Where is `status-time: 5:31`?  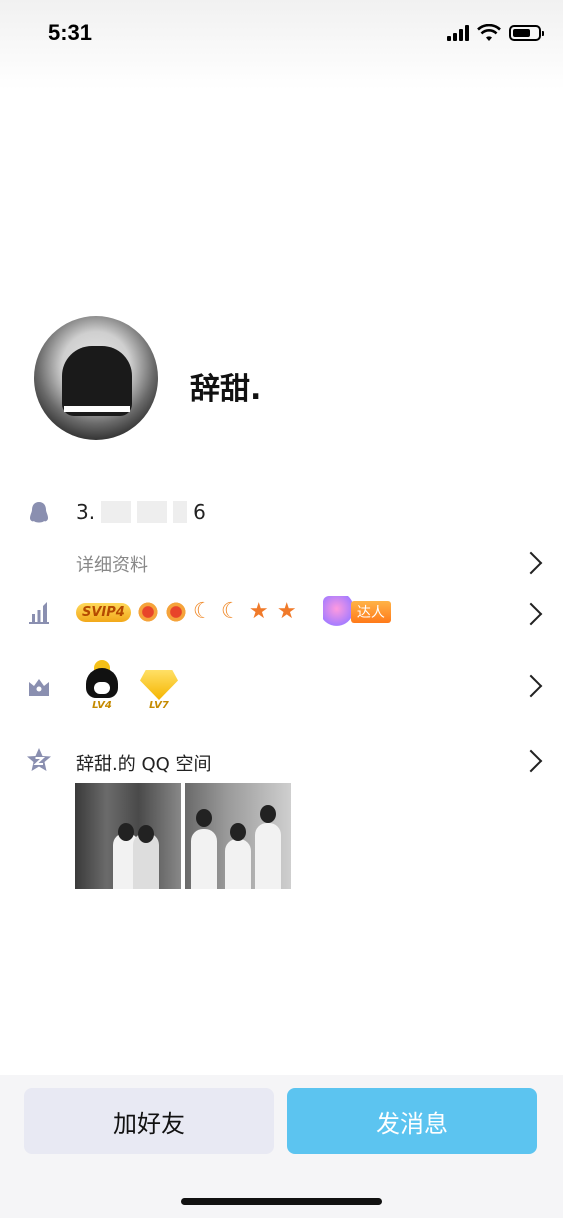 status-time: 5:31 is located at coordinates (70, 32).